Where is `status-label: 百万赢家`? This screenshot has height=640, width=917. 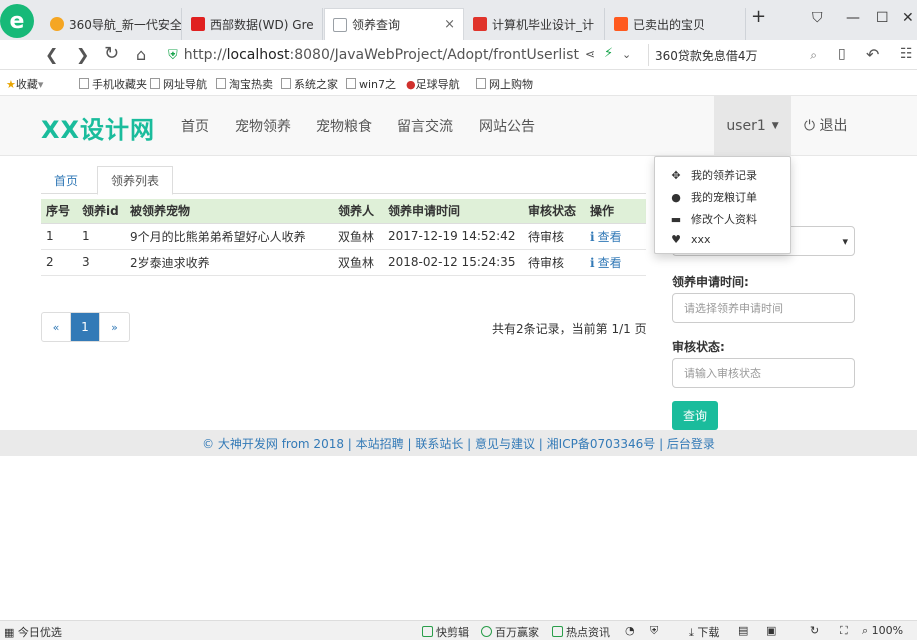 status-label: 百万赢家 is located at coordinates (517, 632).